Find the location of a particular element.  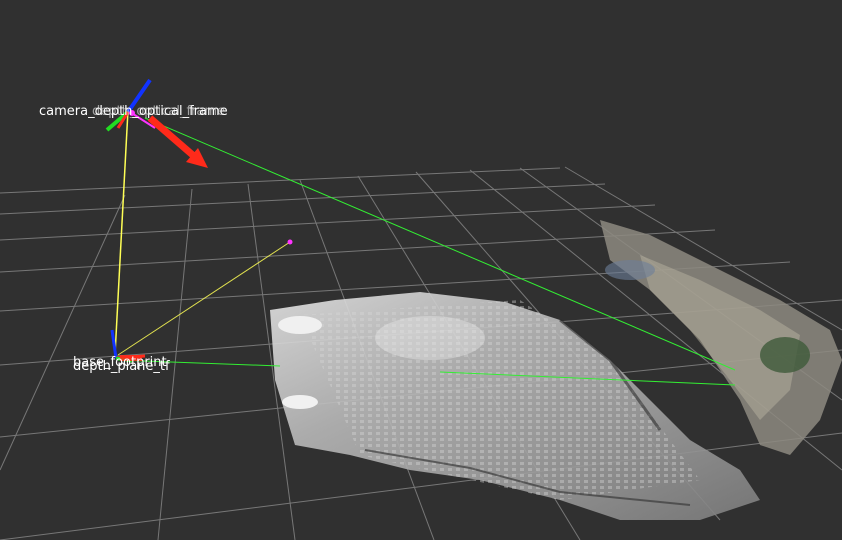

tf-link-camera-to-base is located at coordinates (121, 232).